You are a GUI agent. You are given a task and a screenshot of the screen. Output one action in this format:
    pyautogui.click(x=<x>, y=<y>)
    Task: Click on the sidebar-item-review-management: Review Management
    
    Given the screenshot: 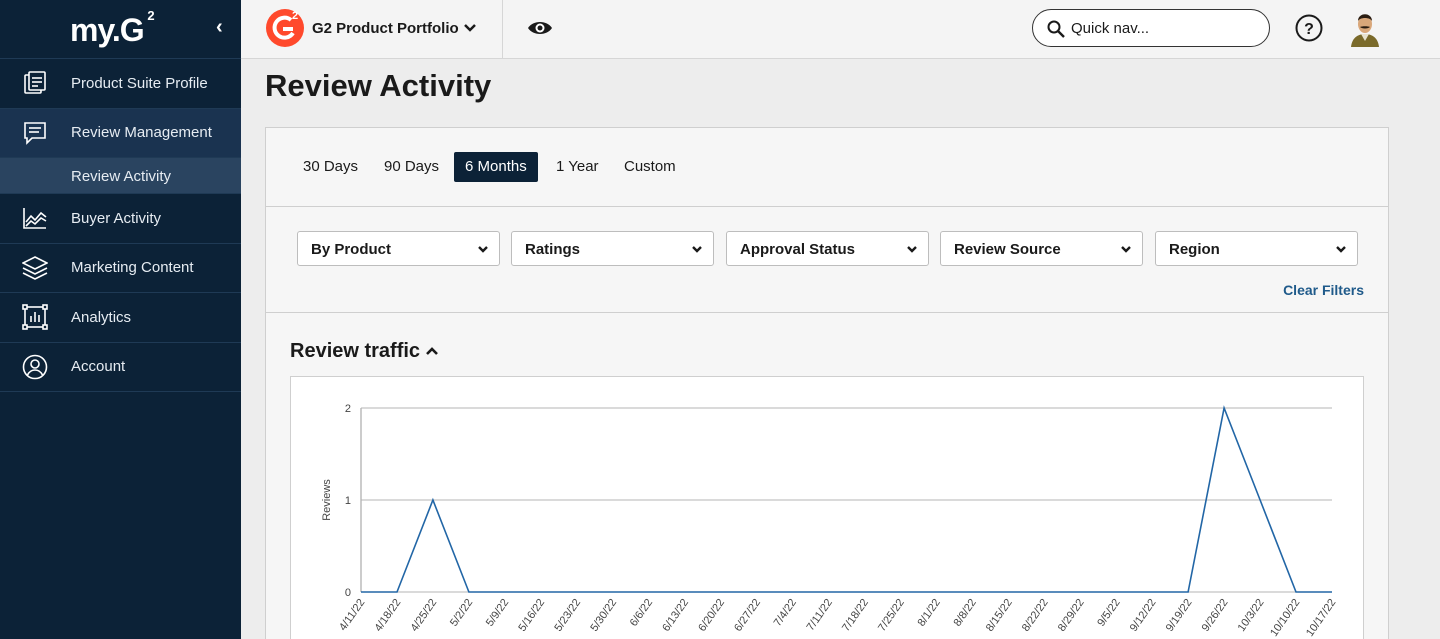 What is the action you would take?
    pyautogui.click(x=120, y=133)
    